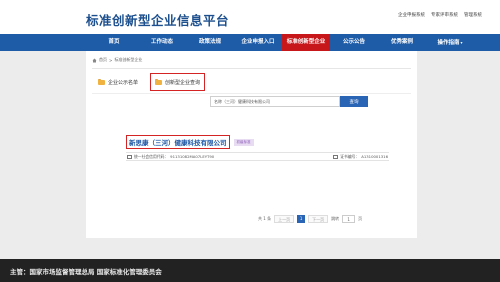 This screenshot has width=500, height=282. I want to click on search-button: 查询, so click(354, 101).